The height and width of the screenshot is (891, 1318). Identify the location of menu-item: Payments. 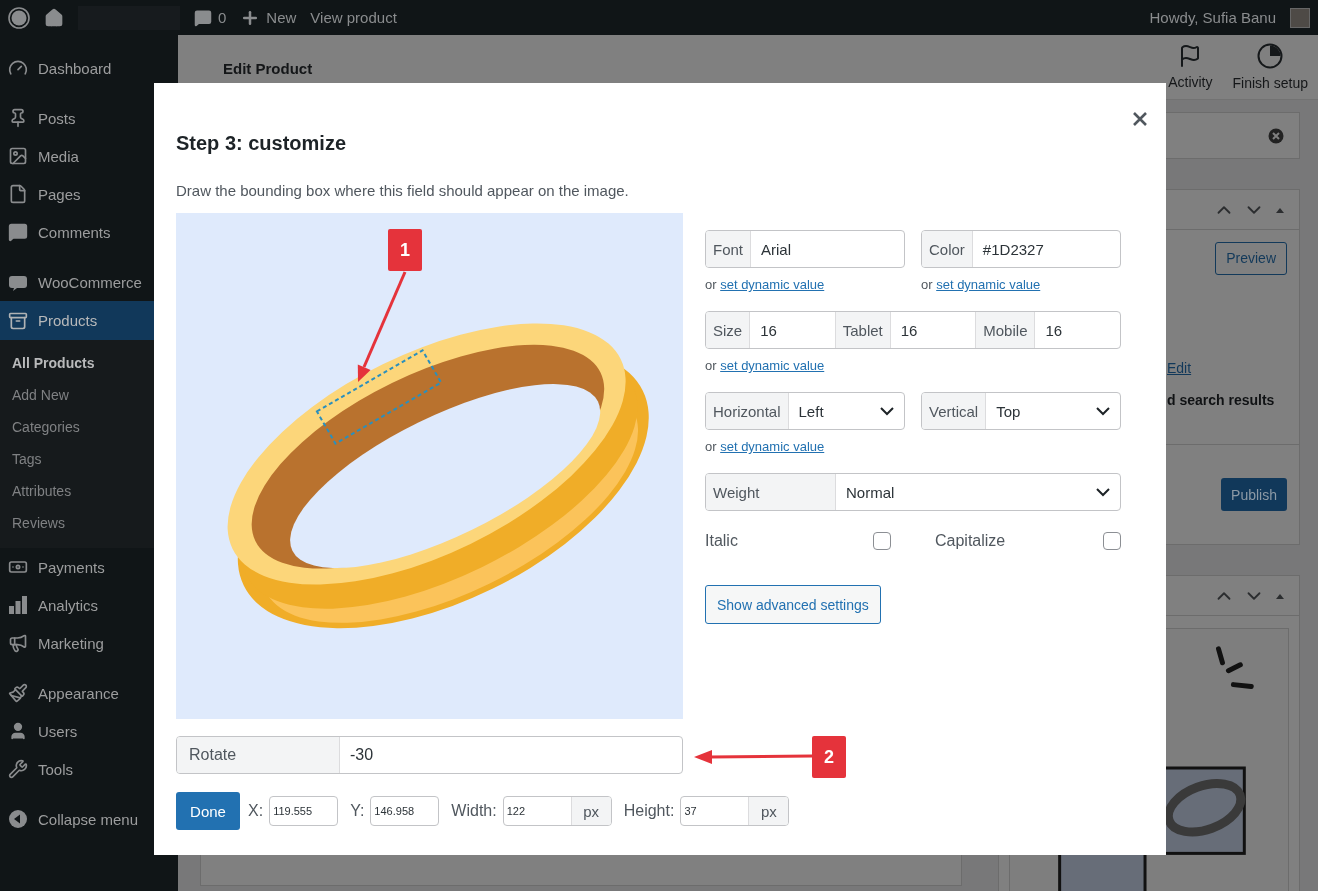
(89, 567).